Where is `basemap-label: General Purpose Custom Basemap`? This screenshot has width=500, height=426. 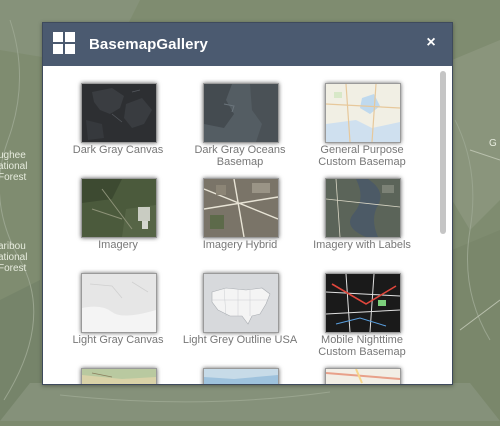
basemap-label: General Purpose Custom Basemap is located at coordinates (362, 156).